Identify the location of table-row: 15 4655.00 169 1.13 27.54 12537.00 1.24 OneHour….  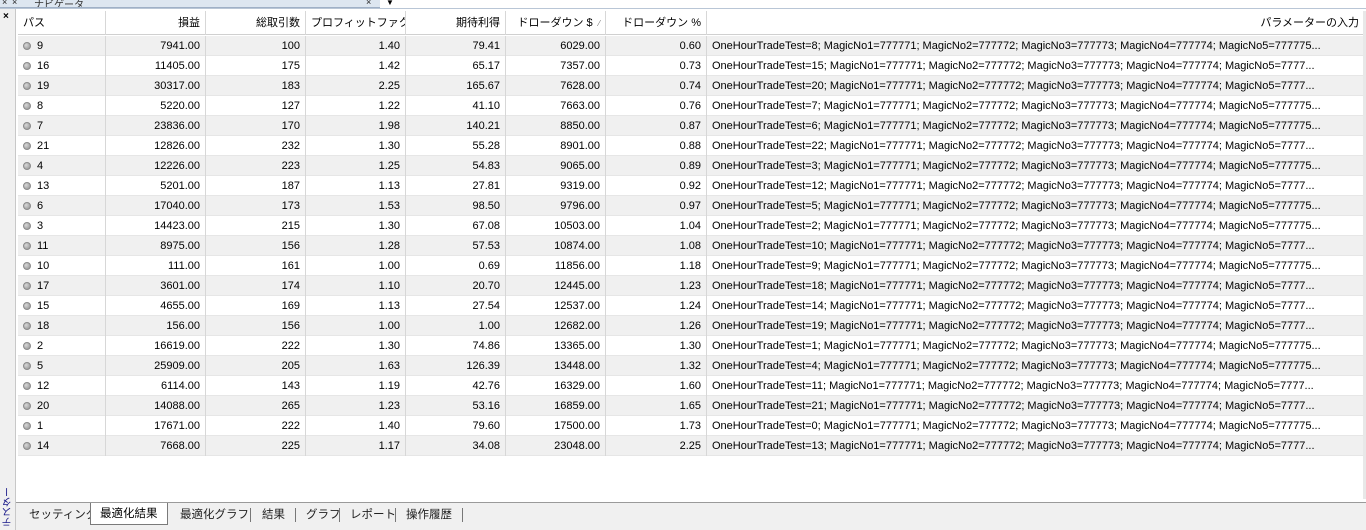
(691, 306).